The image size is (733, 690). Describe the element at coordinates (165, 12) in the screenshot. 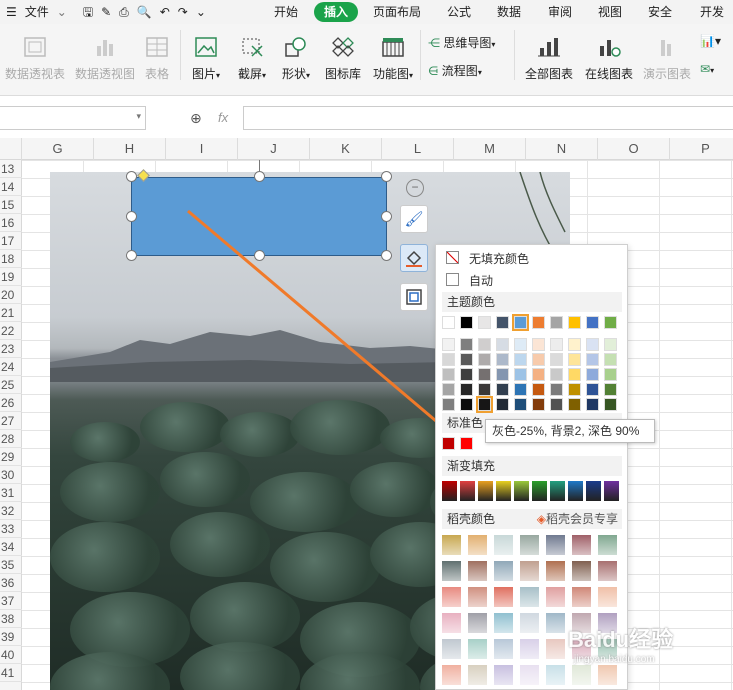

I see `undo-icon: ↶` at that location.